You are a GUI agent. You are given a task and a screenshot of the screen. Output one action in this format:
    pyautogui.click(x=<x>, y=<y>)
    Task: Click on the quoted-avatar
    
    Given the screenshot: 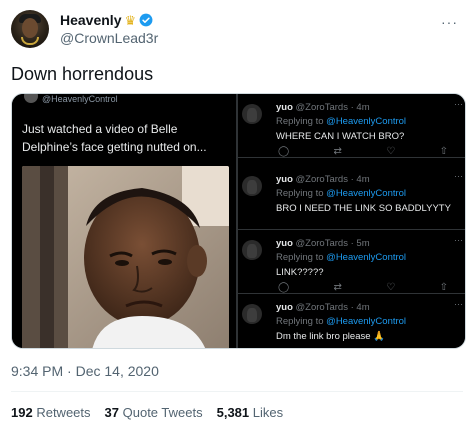 What is the action you would take?
    pyautogui.click(x=31, y=98)
    